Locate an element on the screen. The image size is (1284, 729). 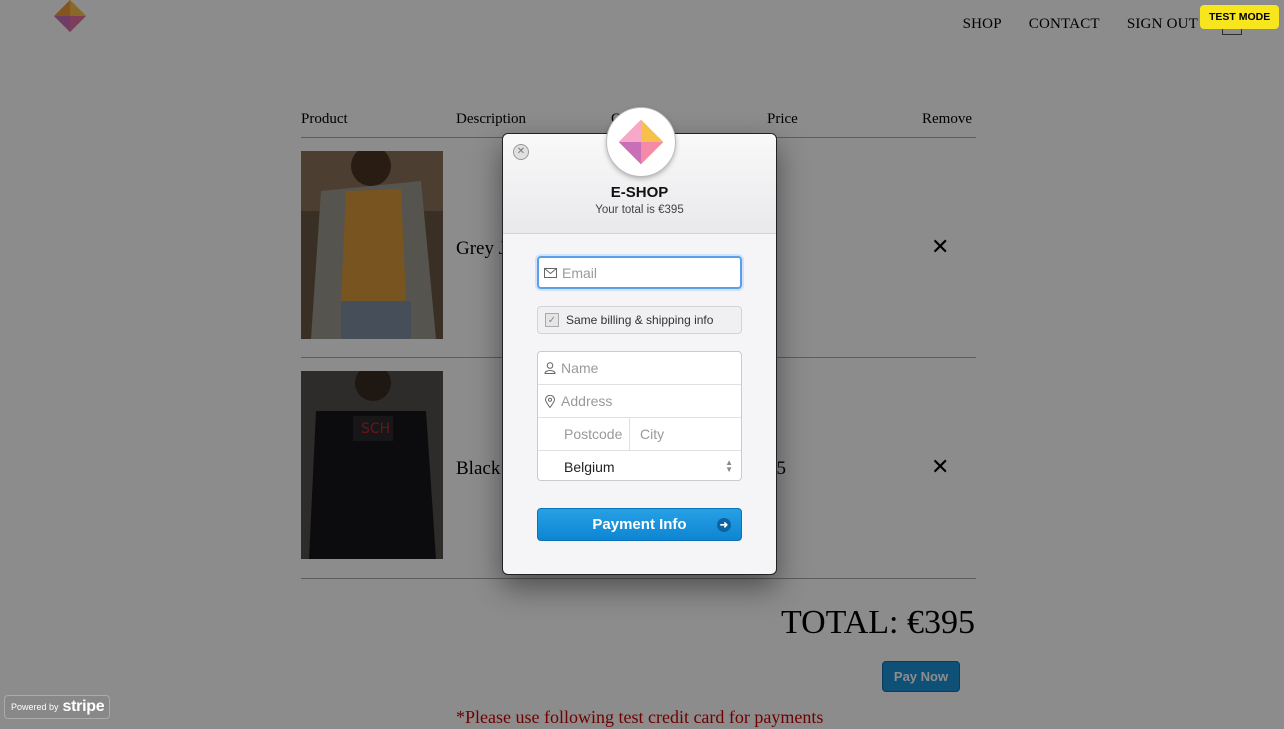
address-field is located at coordinates (639, 401).